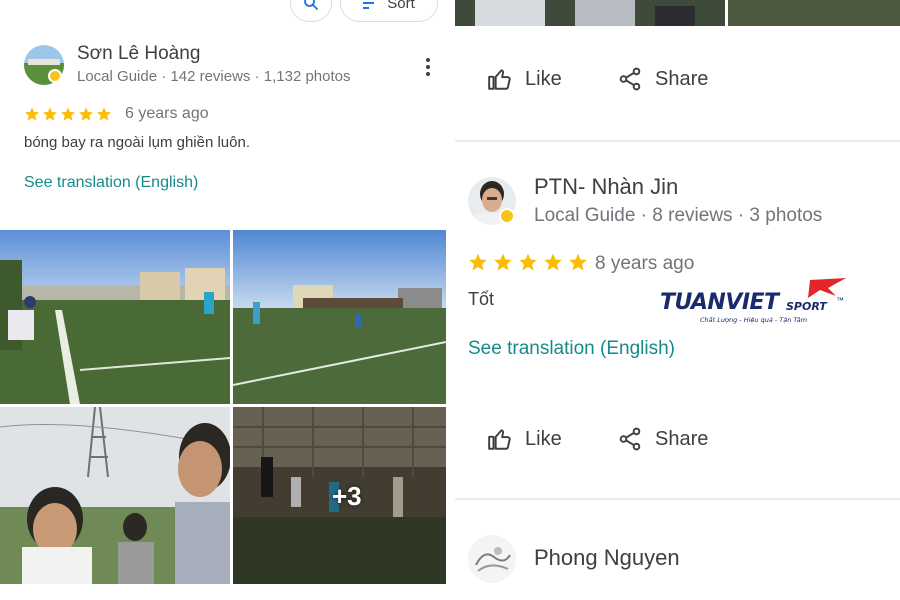 The width and height of the screenshot is (900, 600). Describe the element at coordinates (214, 76) in the screenshot. I see `reviewer-meta: Local Guide · 142 reviews · 1,132 photos` at that location.